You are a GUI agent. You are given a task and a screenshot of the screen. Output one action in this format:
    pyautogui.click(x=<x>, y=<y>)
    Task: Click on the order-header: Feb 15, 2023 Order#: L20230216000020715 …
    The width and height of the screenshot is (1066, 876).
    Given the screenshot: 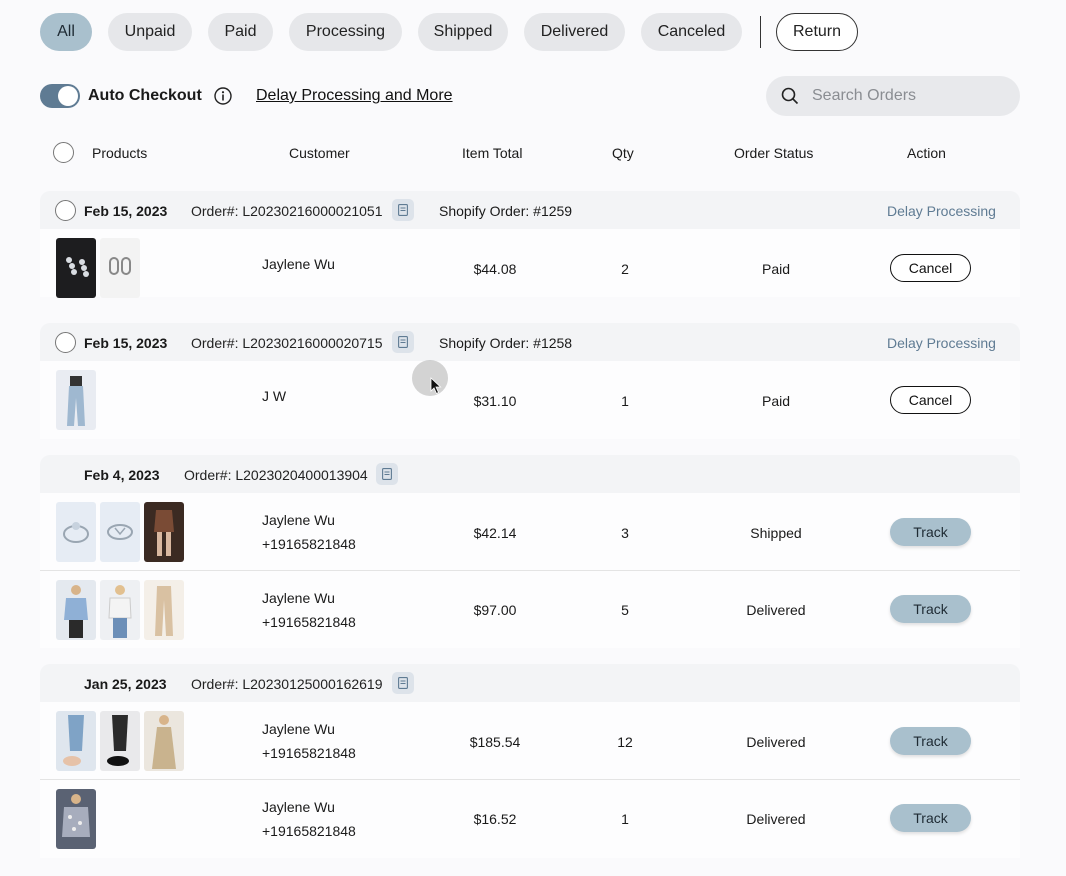 What is the action you would take?
    pyautogui.click(x=530, y=342)
    